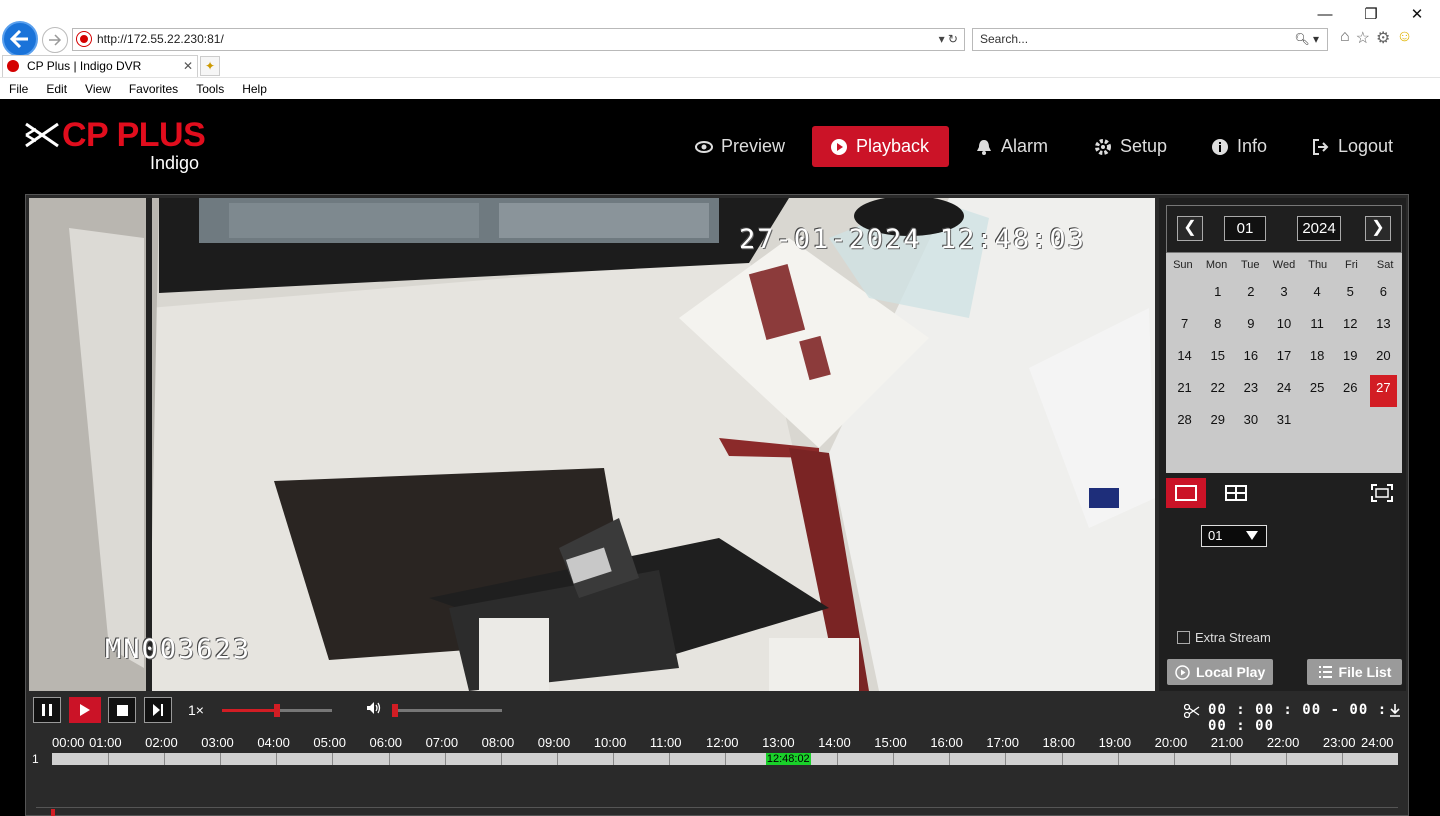 The height and width of the screenshot is (816, 1440). Describe the element at coordinates (1377, 742) in the screenshot. I see `timeline-hour-label: 24:00` at that location.